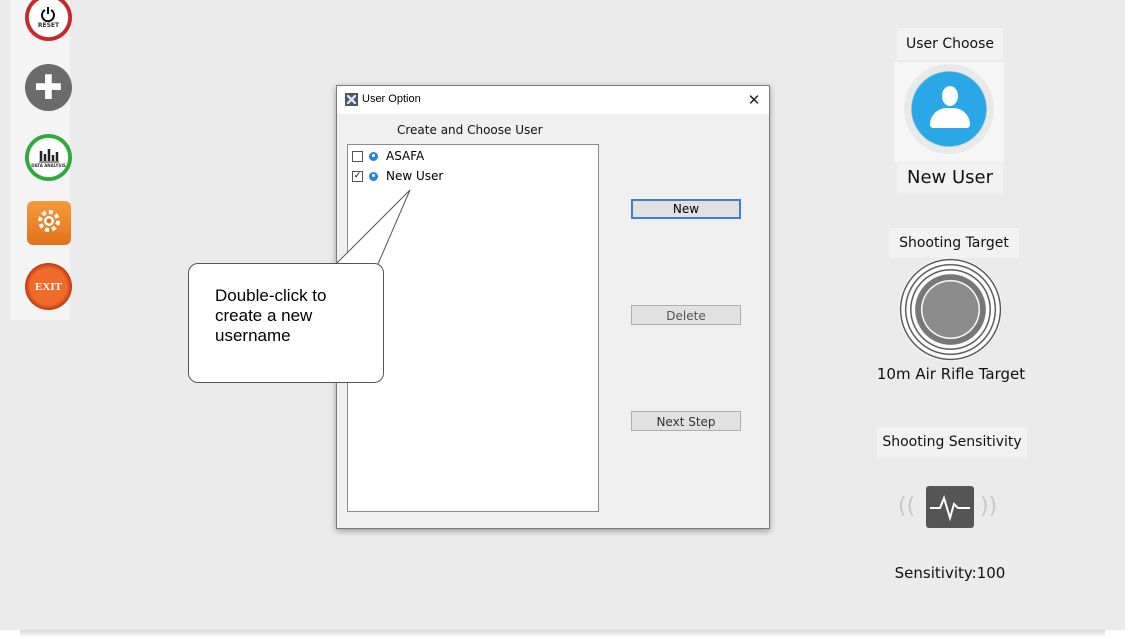  I want to click on close-button: ✕, so click(754, 100).